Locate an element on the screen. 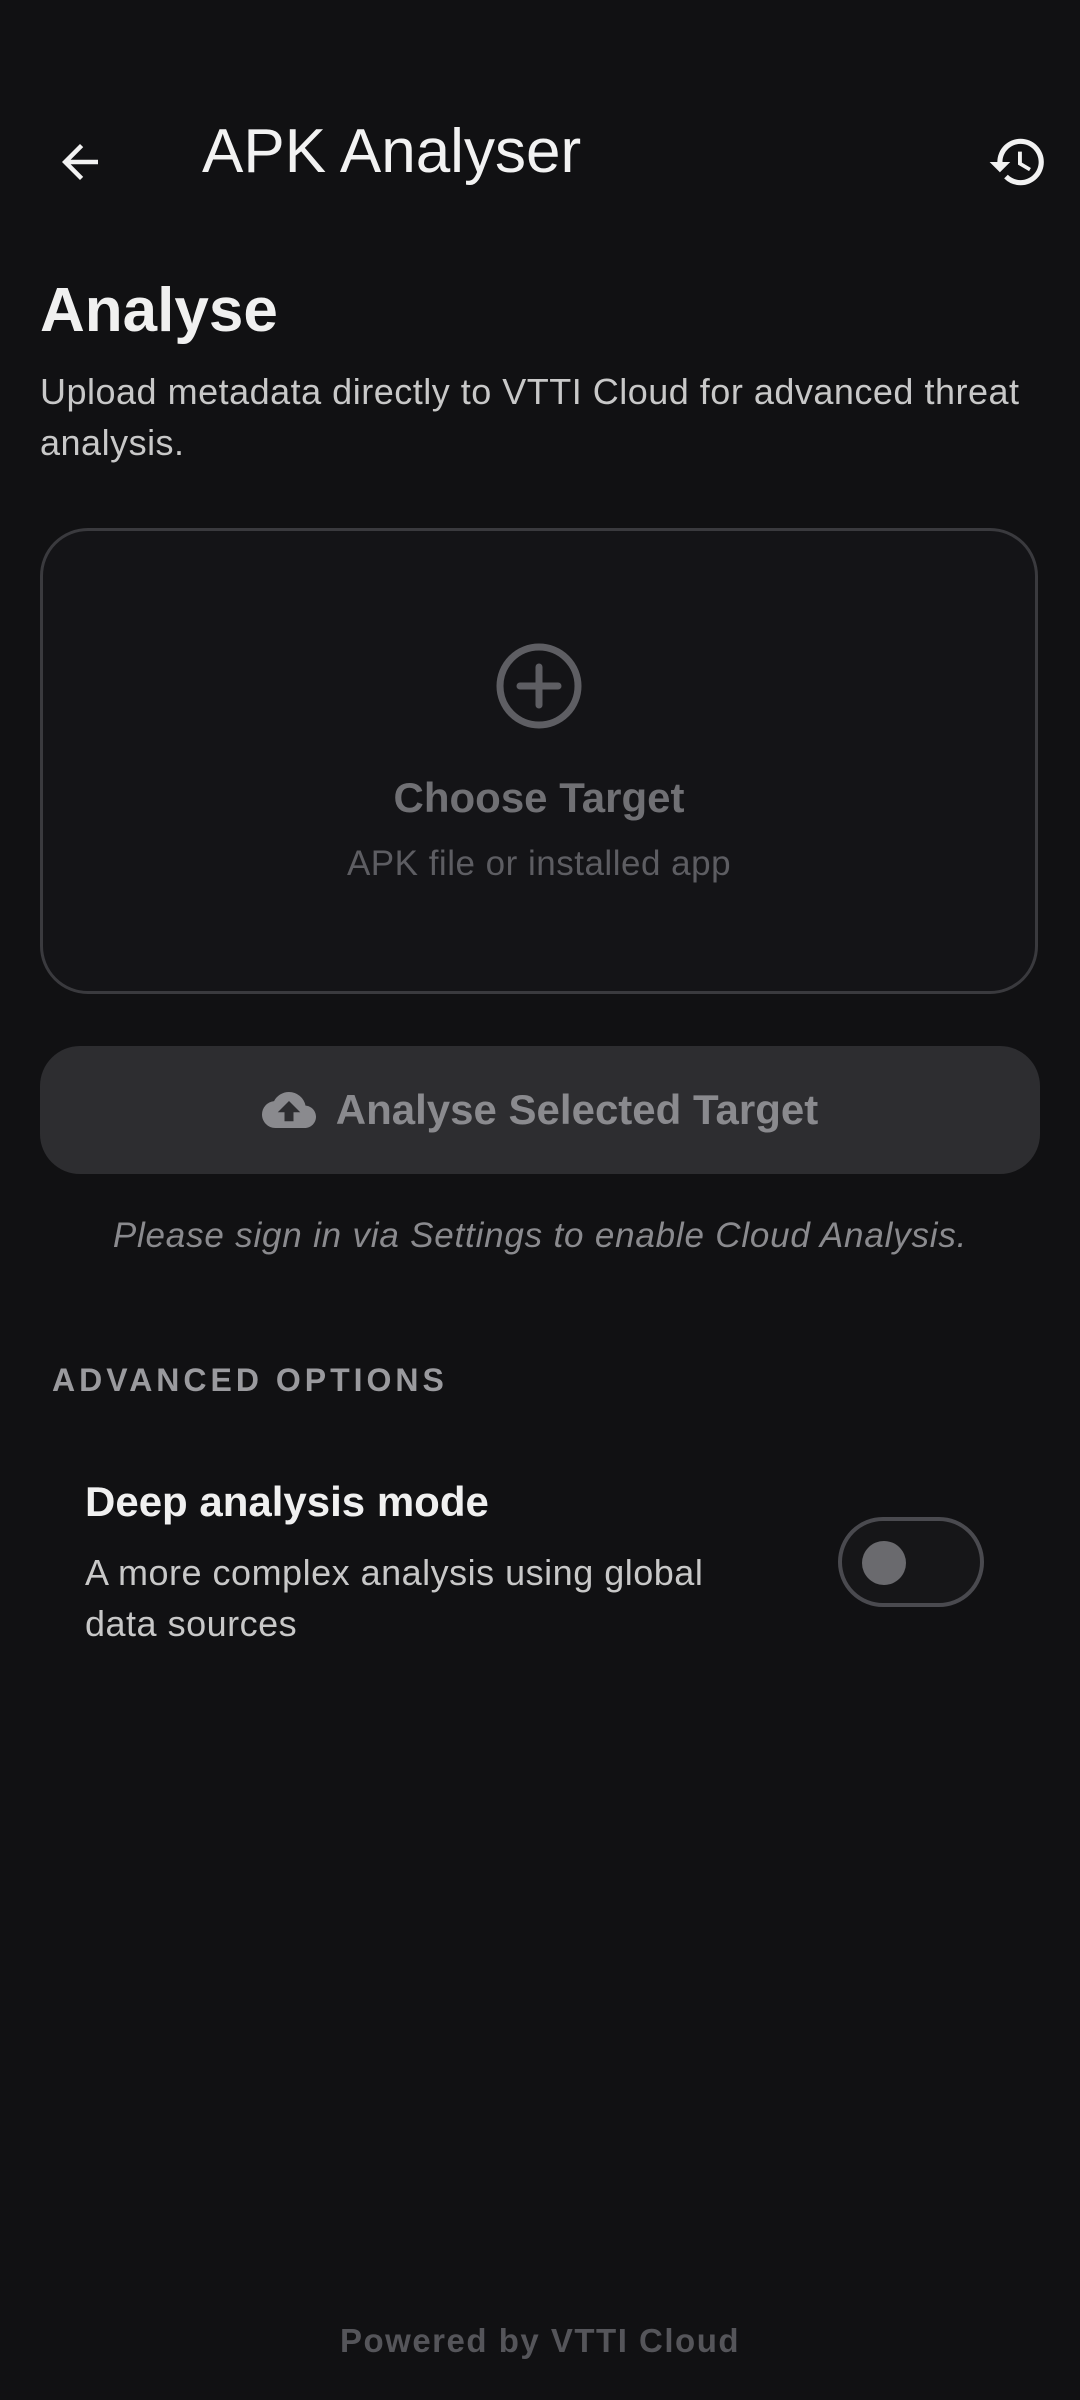  arrow-left-icon is located at coordinates (80, 162).